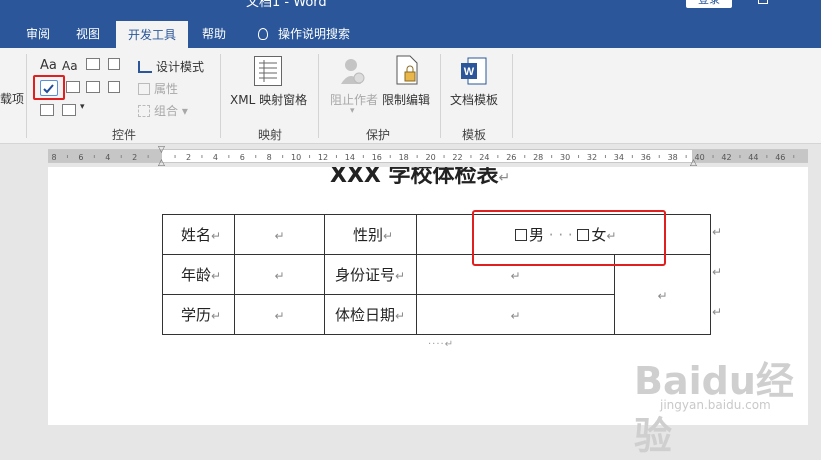 Image resolution: width=821 pixels, height=460 pixels. What do you see at coordinates (457, 157) in the screenshot?
I see `ruler-tick-label: 22` at bounding box center [457, 157].